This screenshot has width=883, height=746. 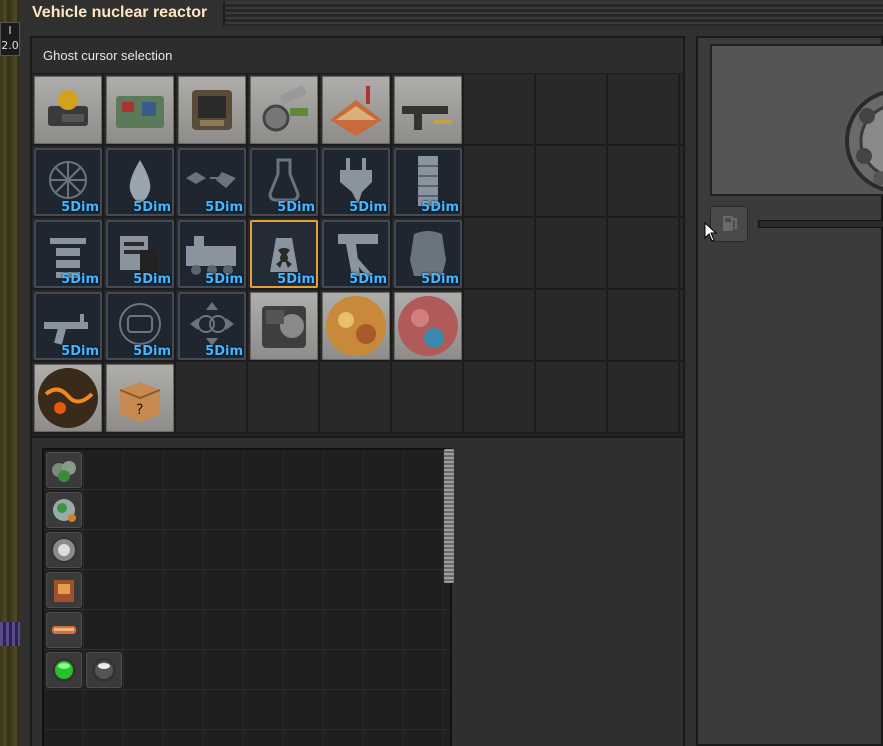 I want to click on item-reactor-mk1, so click(x=64, y=470).